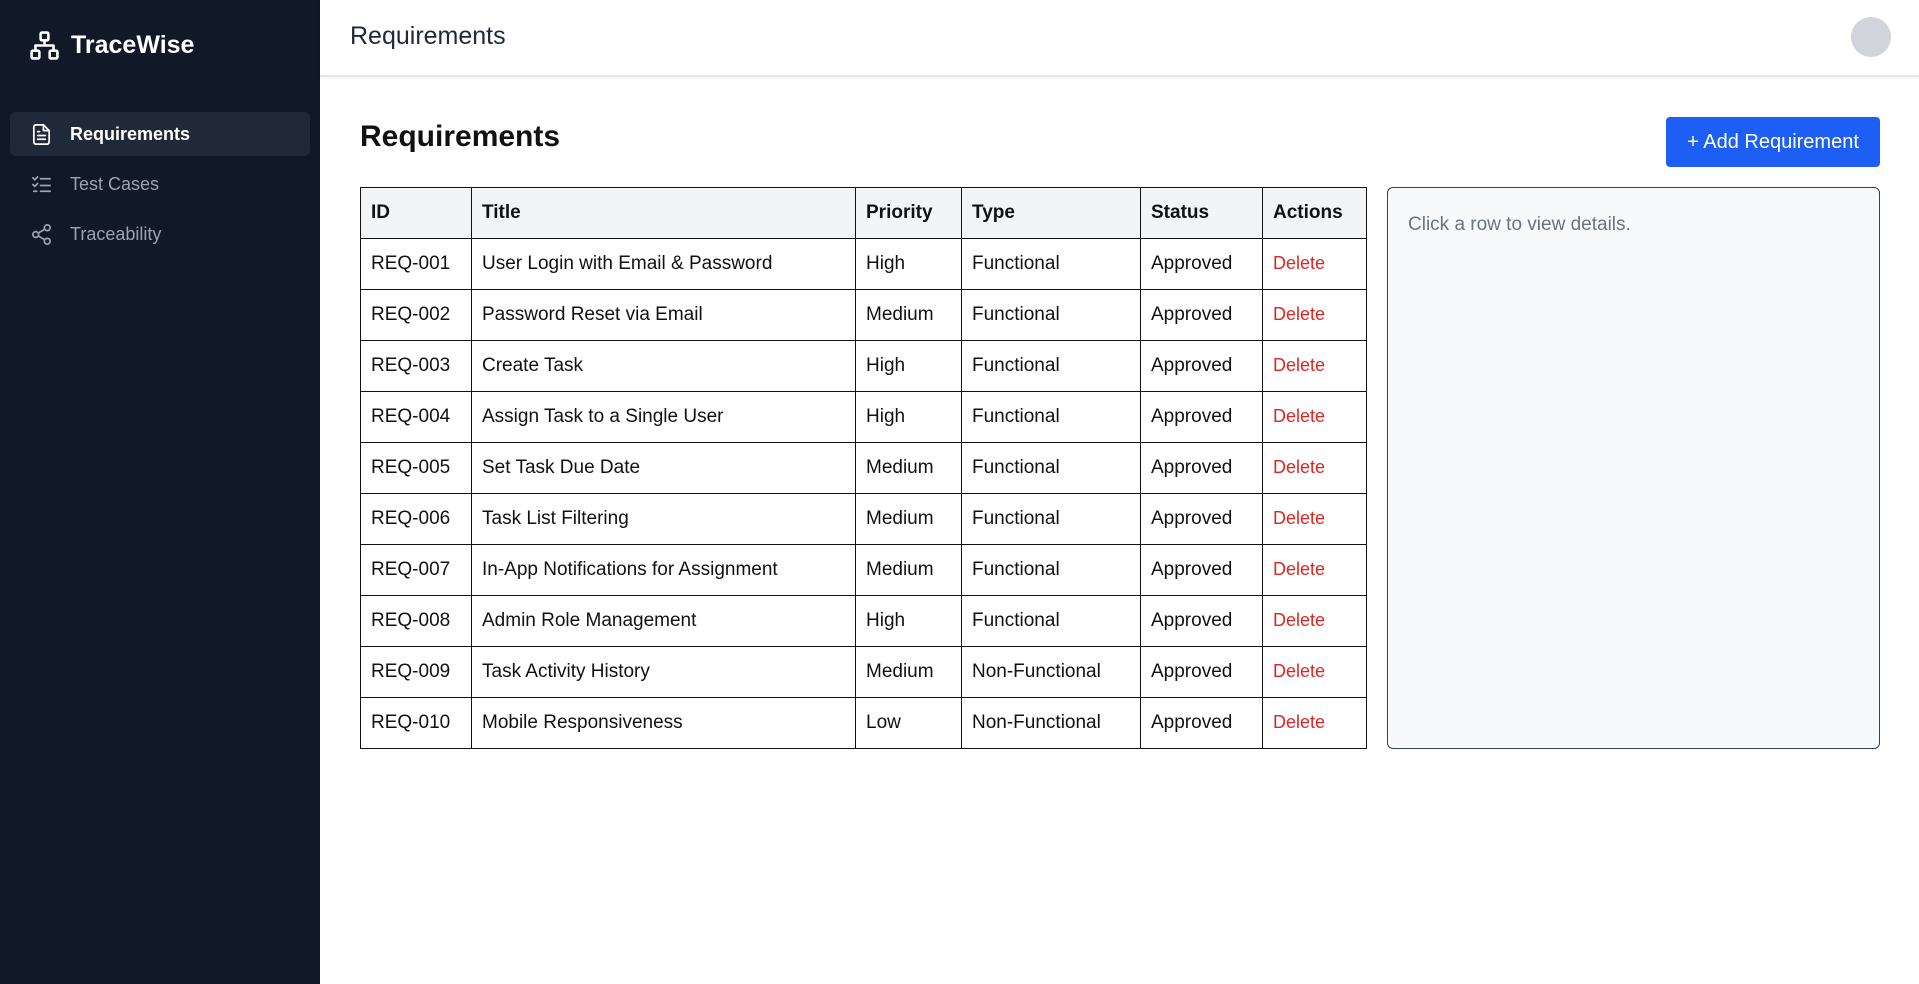  Describe the element at coordinates (44, 45) in the screenshot. I see `sitemap-icon` at that location.